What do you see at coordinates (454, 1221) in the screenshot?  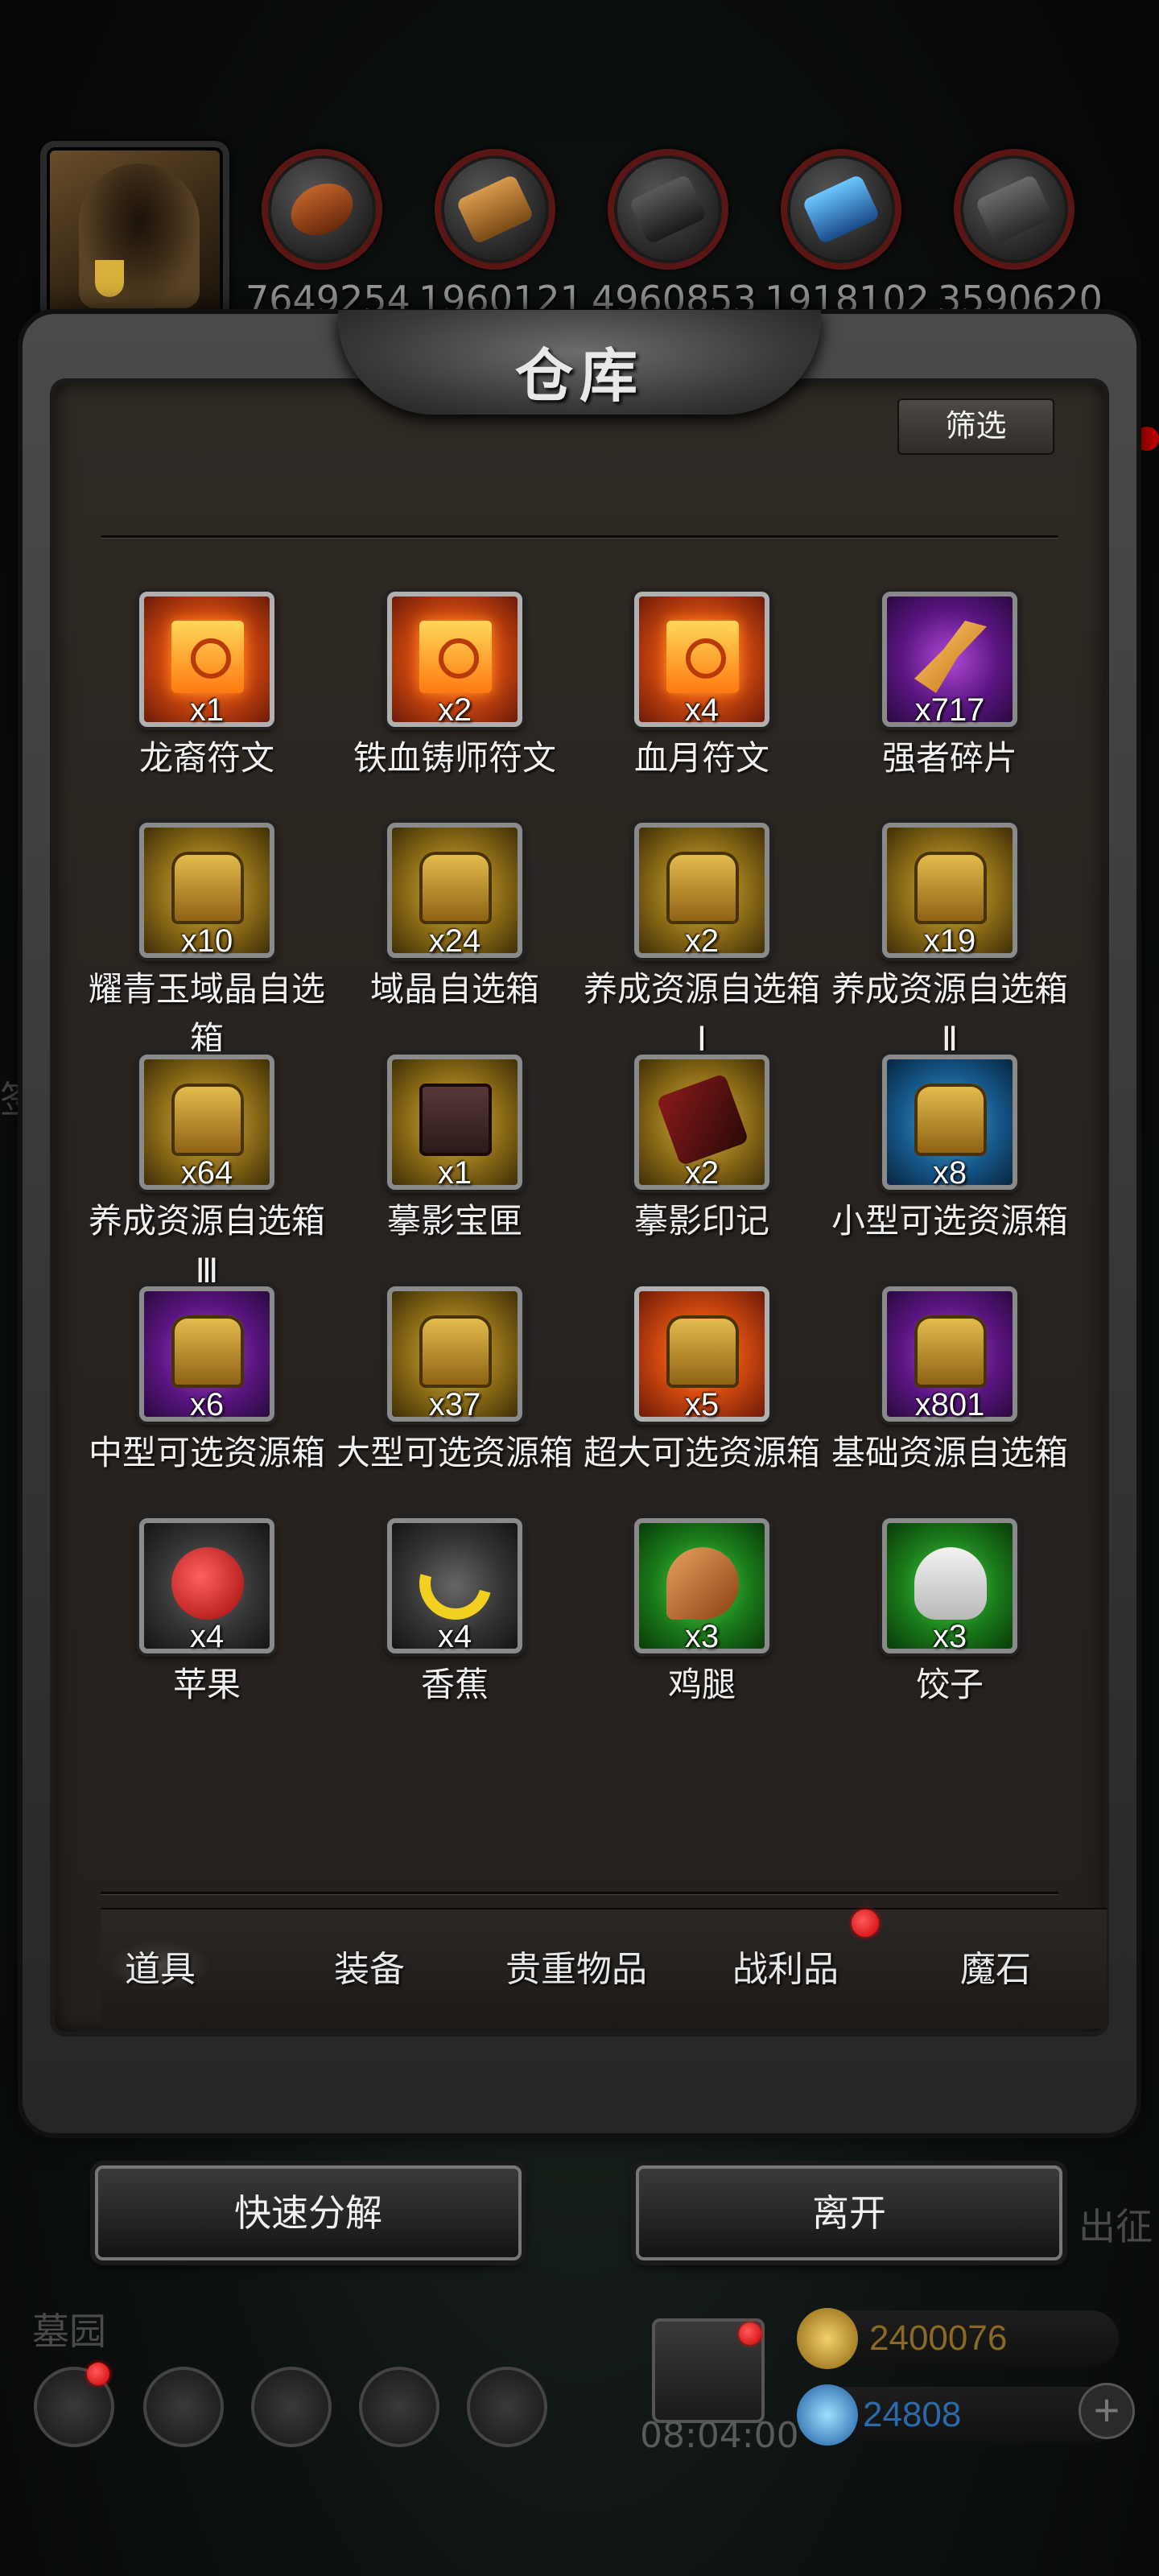 I see `item-name: 摹影宝匣` at bounding box center [454, 1221].